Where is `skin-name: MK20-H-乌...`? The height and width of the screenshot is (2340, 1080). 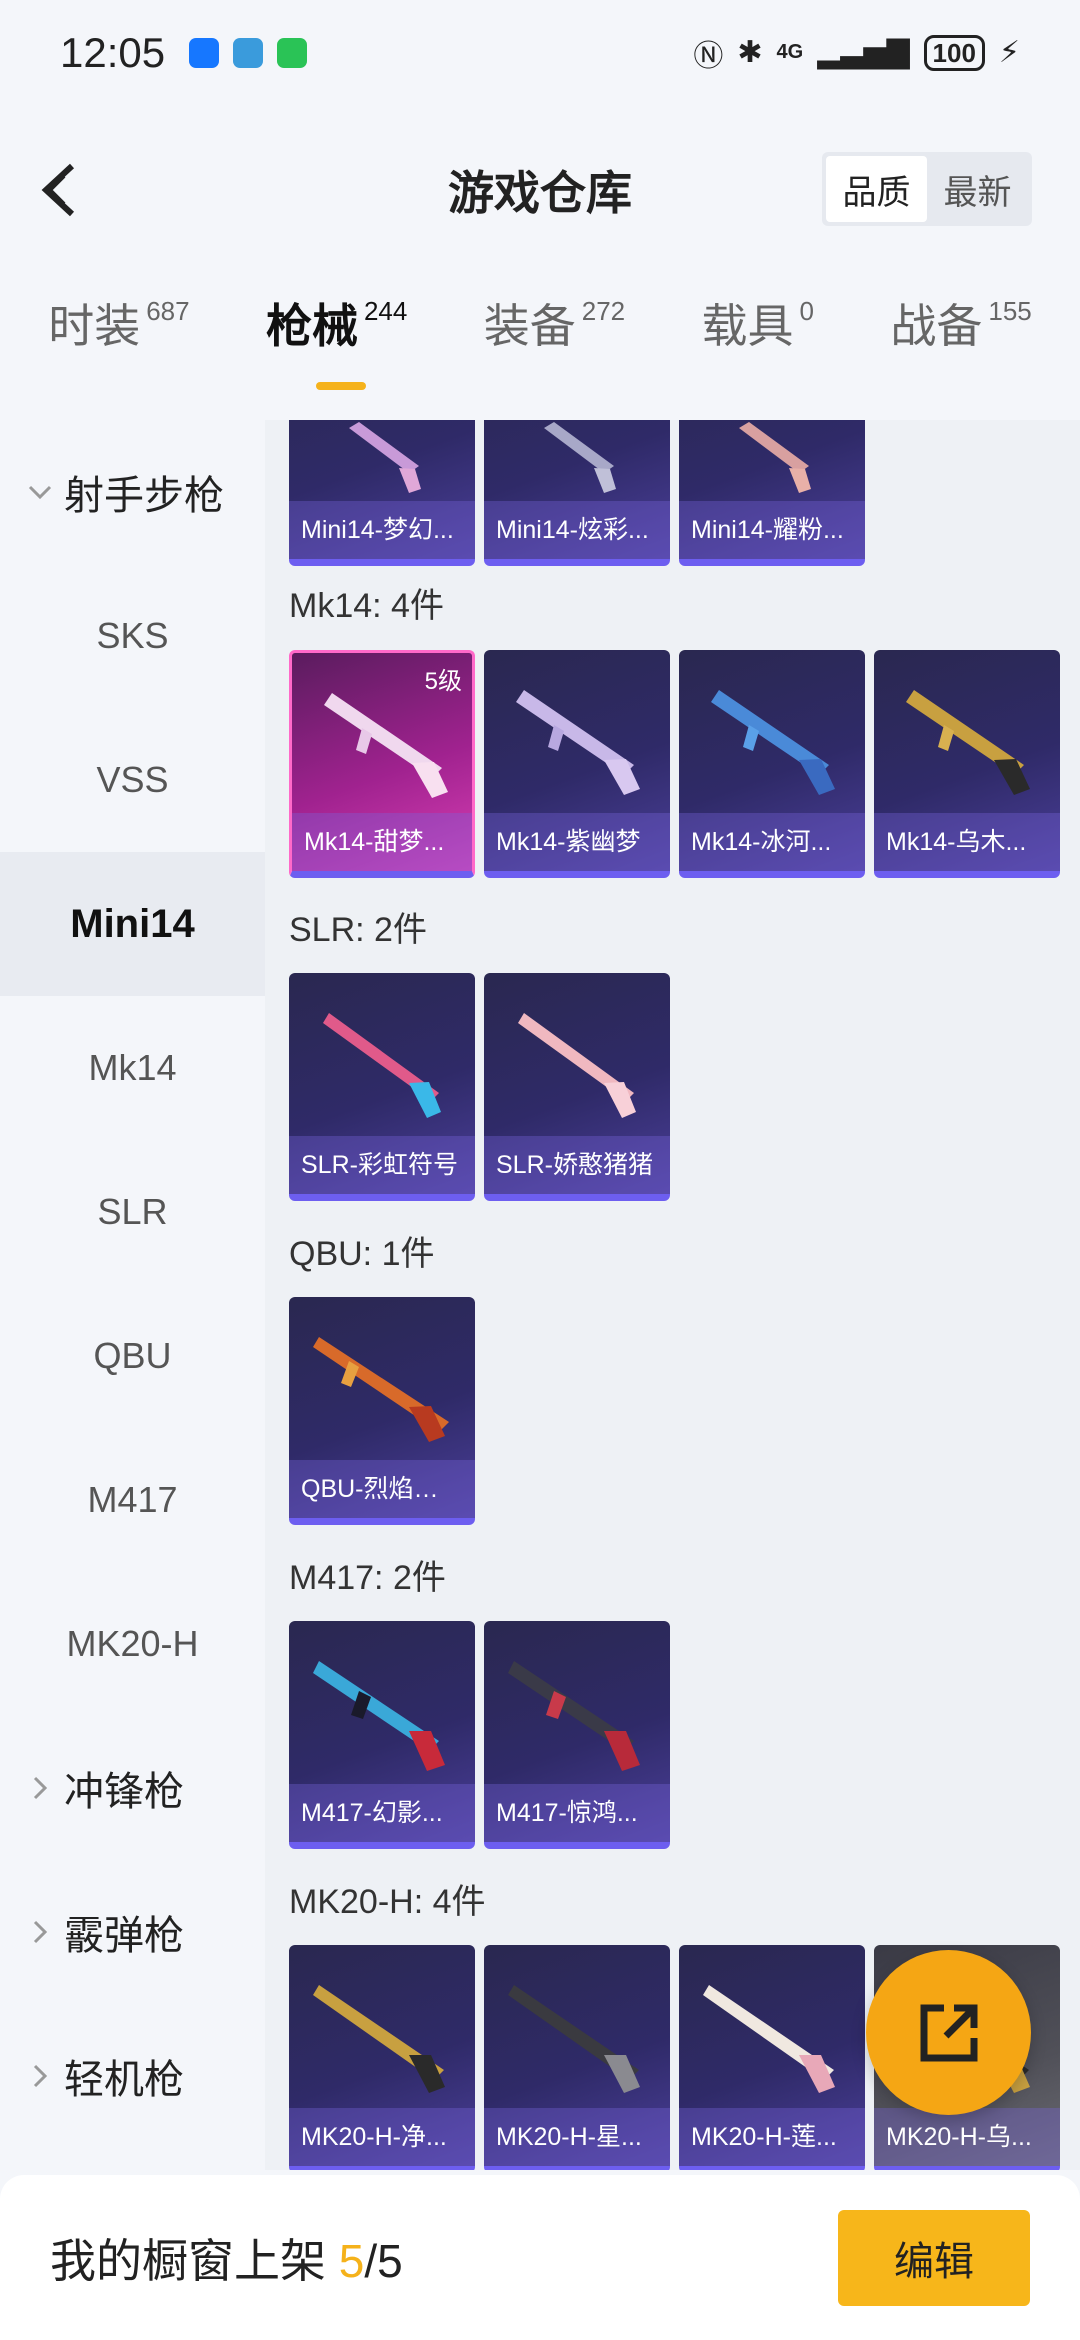
skin-name: MK20-H-乌... is located at coordinates (967, 2137).